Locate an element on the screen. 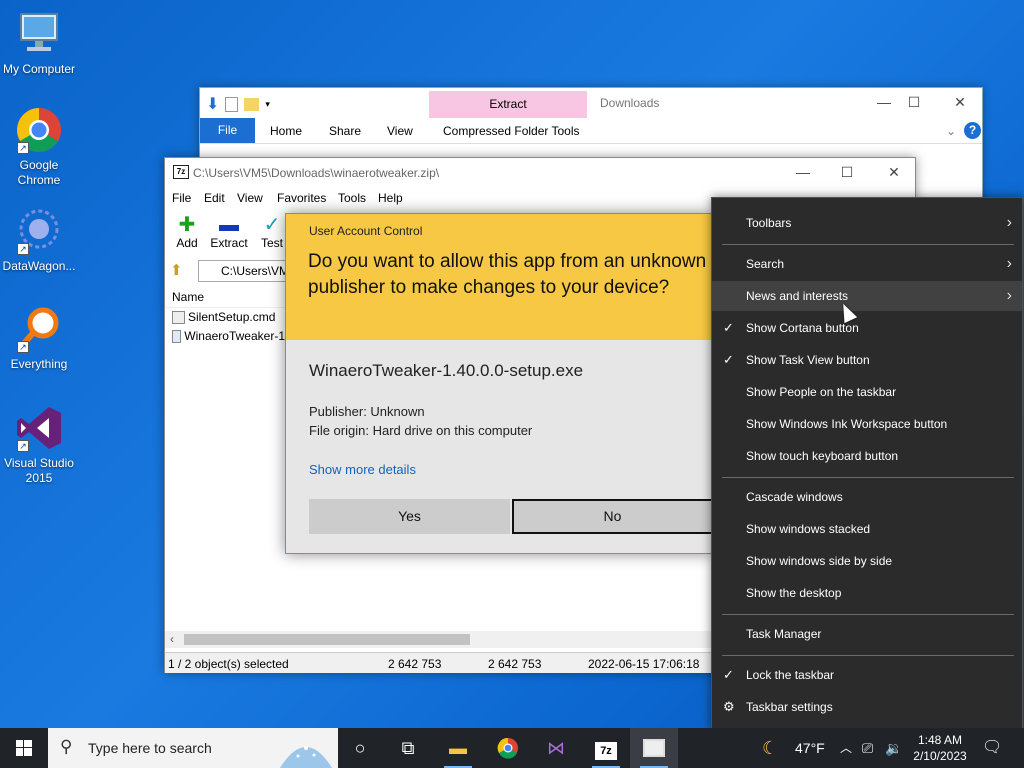  start-button is located at coordinates (24, 748).